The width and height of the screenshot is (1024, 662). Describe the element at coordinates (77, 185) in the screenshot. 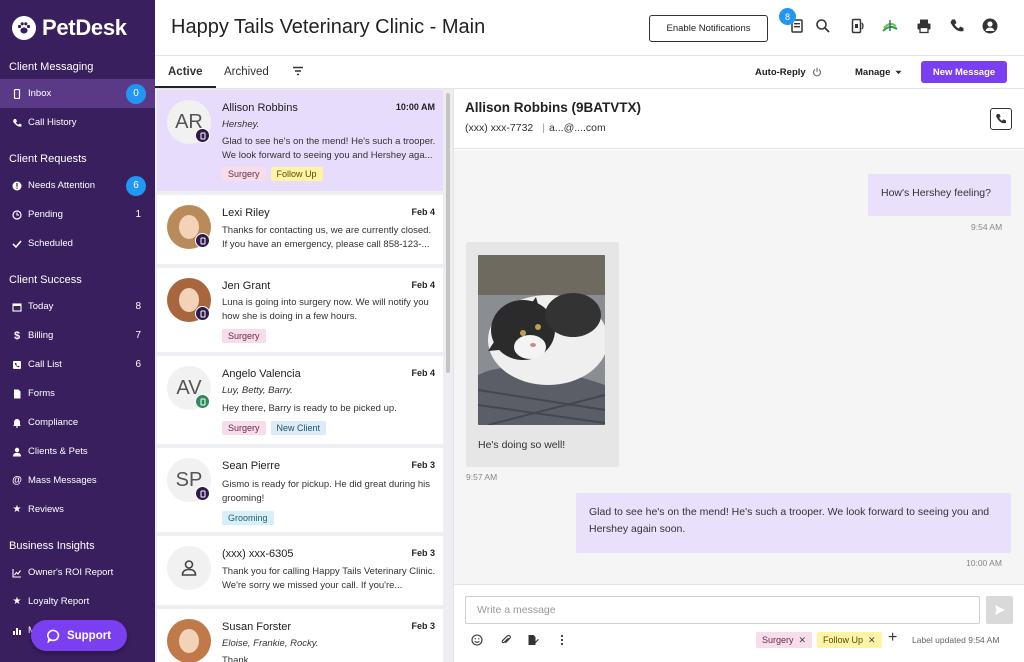

I see `sidebar-item-needs-attention: Needs Attention 6` at that location.